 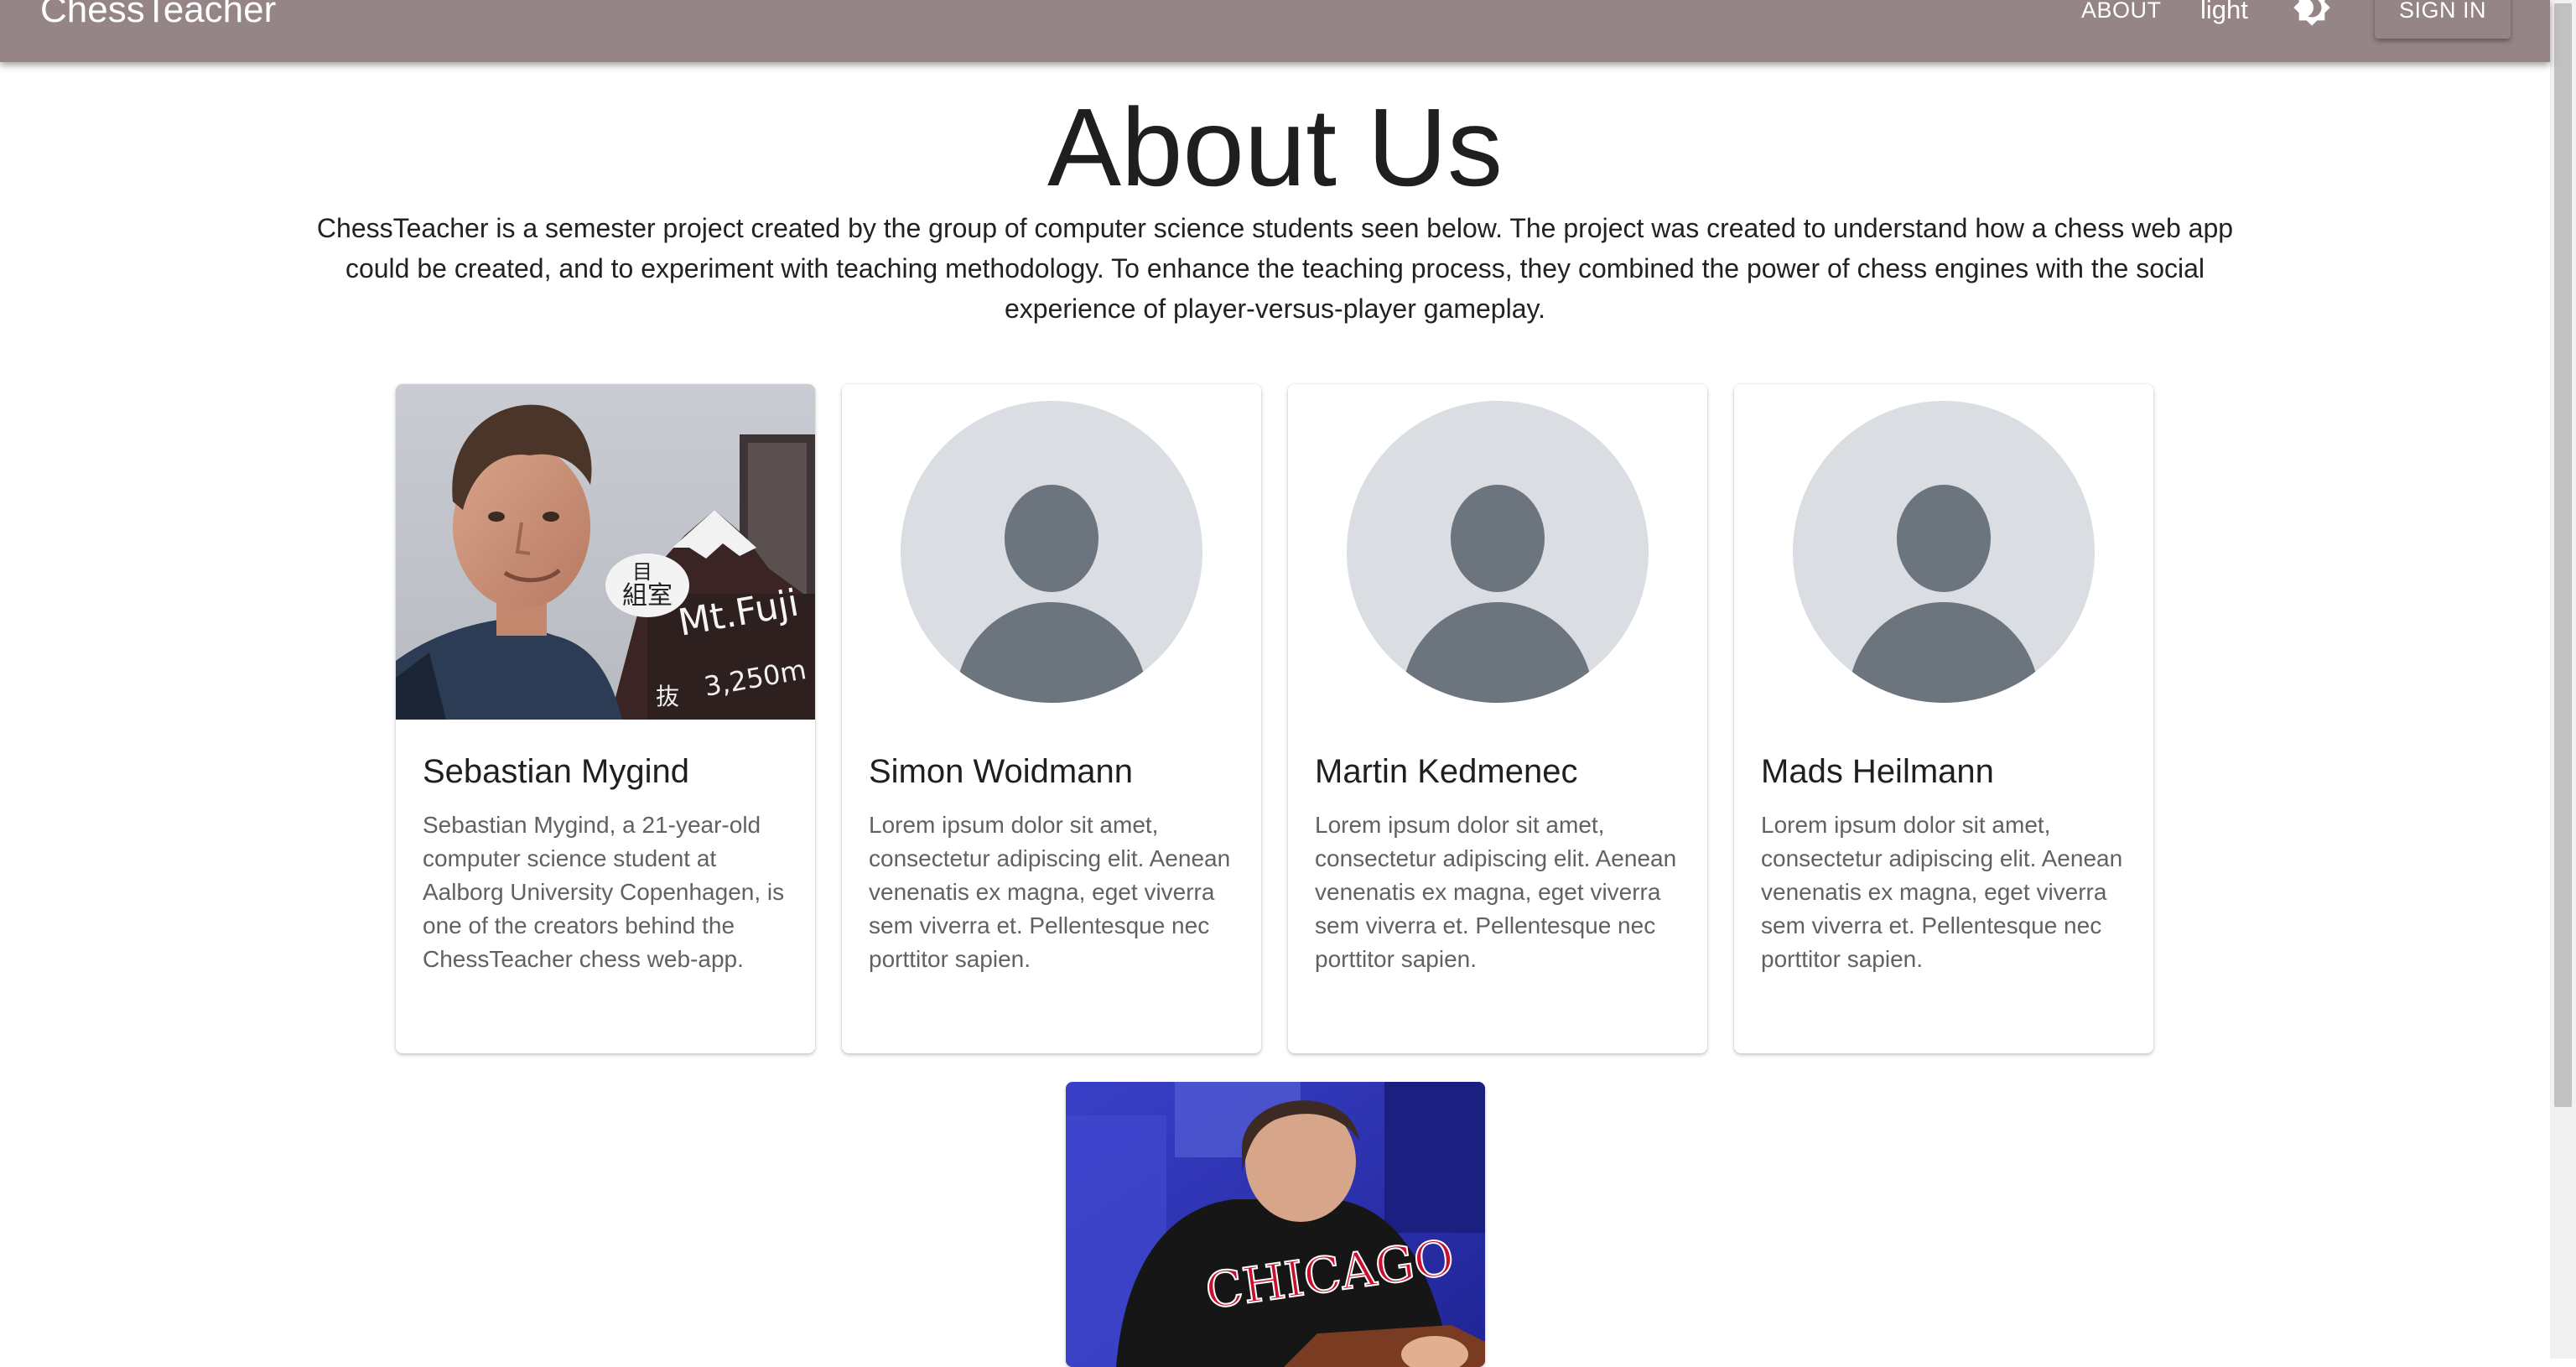 I want to click on guitarist-photo: CHICAGO, so click(x=1275, y=1224).